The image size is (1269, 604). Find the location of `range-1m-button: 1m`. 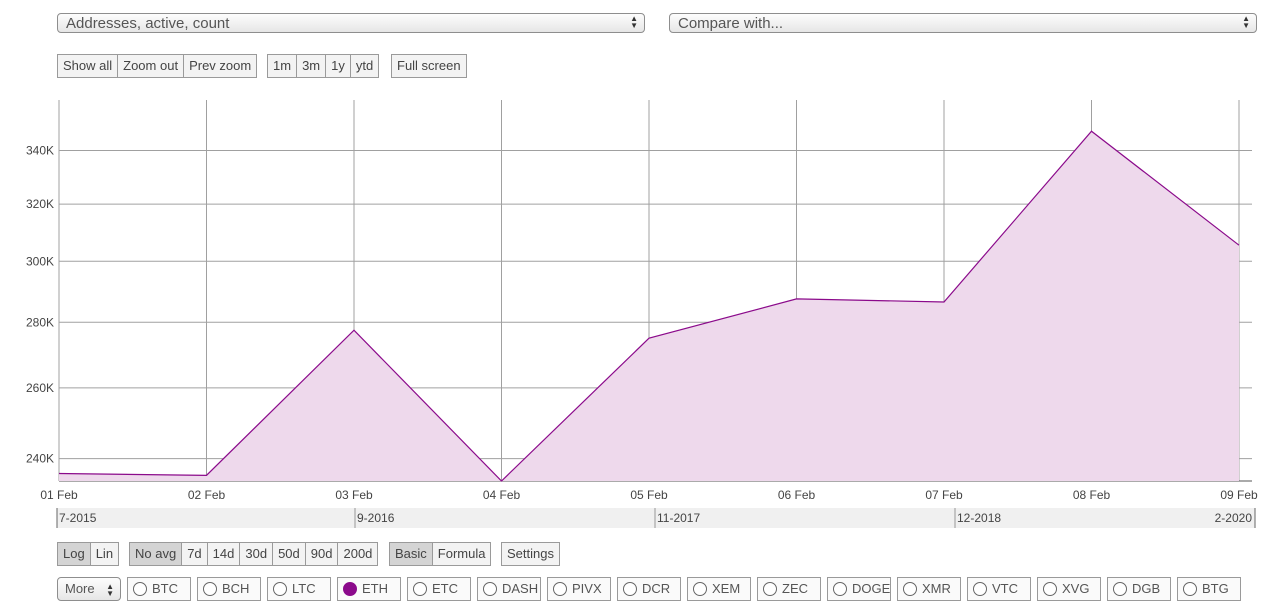

range-1m-button: 1m is located at coordinates (282, 66).